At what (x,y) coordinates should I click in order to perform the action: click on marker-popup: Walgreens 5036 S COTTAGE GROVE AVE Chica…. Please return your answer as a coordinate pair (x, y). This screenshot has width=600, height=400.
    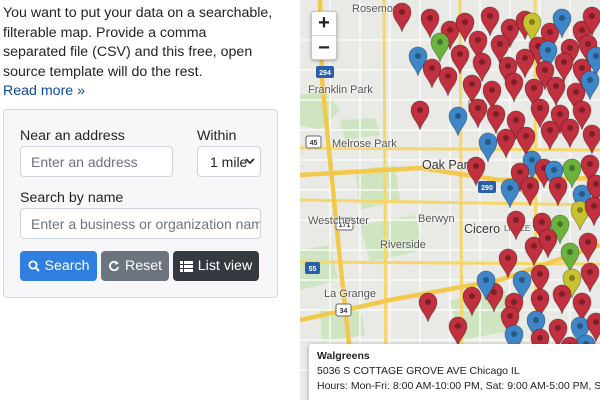
    Looking at the image, I should click on (454, 372).